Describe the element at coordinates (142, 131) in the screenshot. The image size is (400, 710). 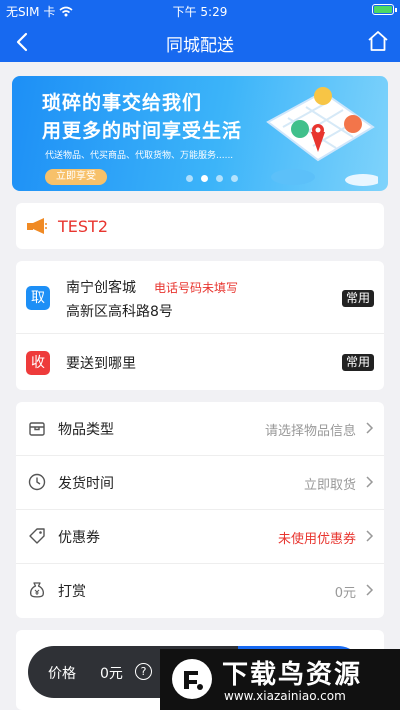
I see `banner-headline-2: 用更多的时间享受生活` at that location.